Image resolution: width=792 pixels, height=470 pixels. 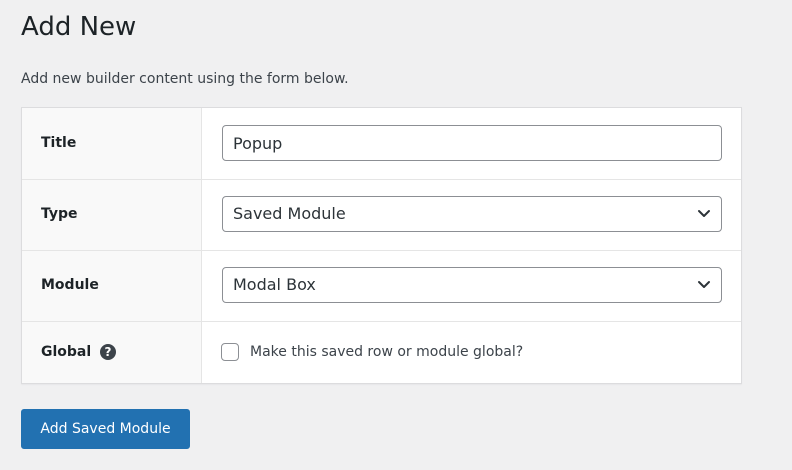 I want to click on module-select: Modal Box, so click(x=472, y=285).